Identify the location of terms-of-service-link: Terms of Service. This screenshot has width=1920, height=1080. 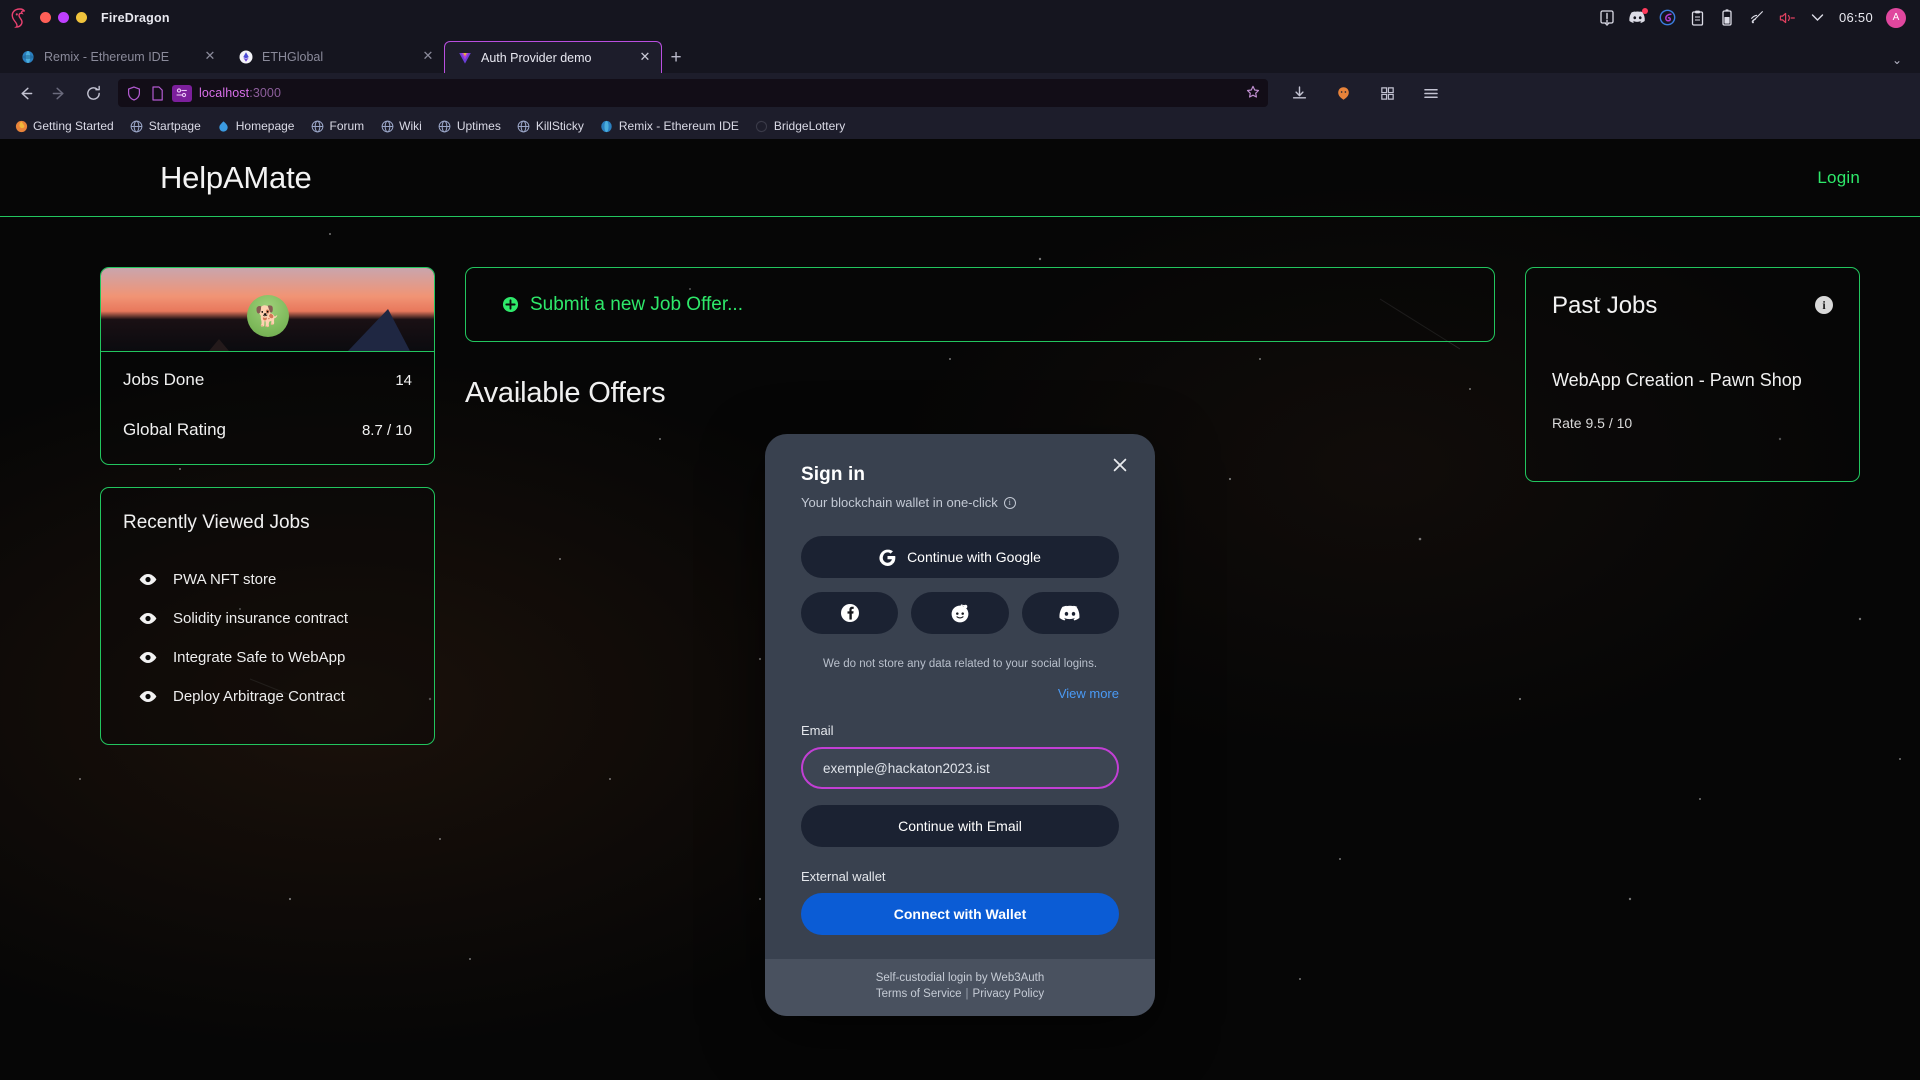
(919, 994).